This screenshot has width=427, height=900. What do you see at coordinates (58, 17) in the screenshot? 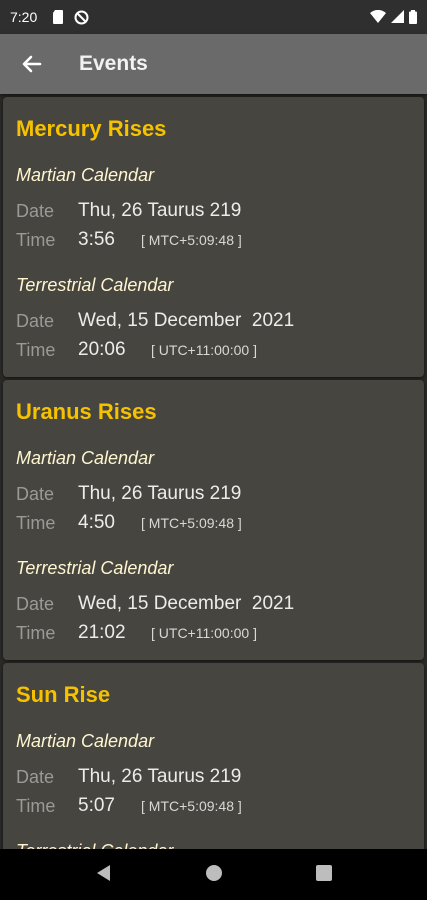
I see `sim-card-icon` at bounding box center [58, 17].